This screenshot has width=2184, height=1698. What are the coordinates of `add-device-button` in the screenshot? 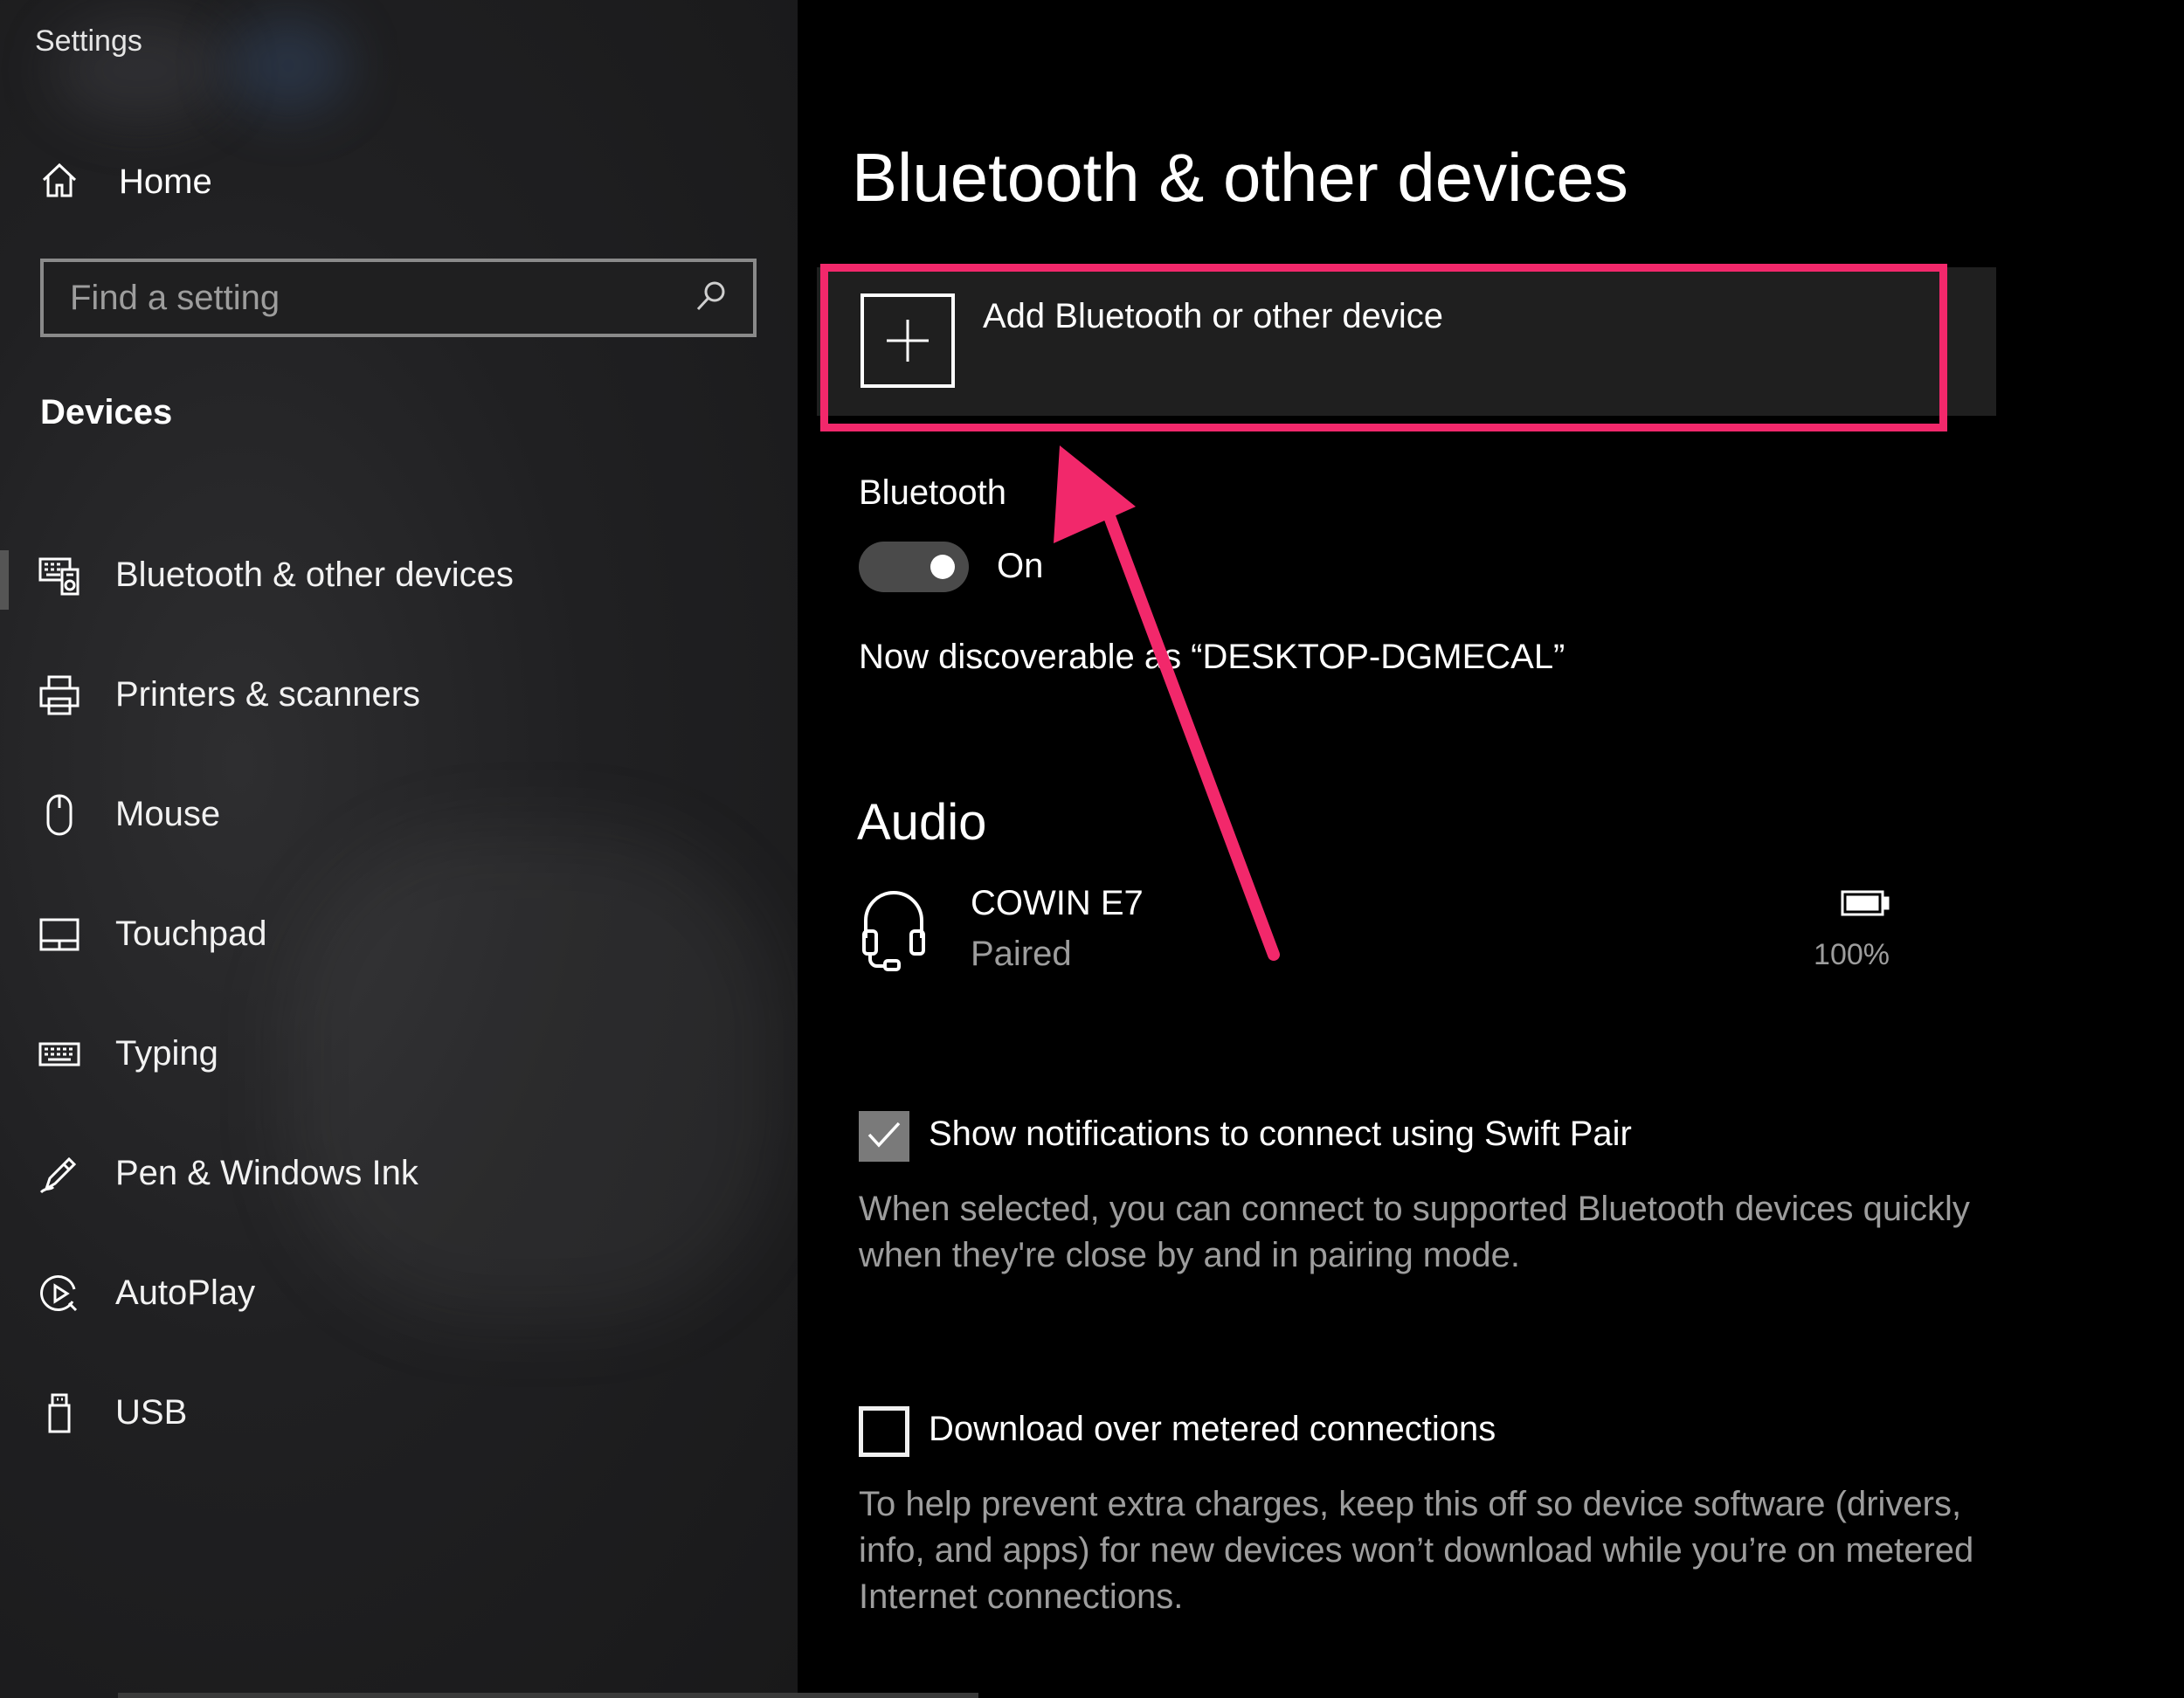 It's located at (1406, 341).